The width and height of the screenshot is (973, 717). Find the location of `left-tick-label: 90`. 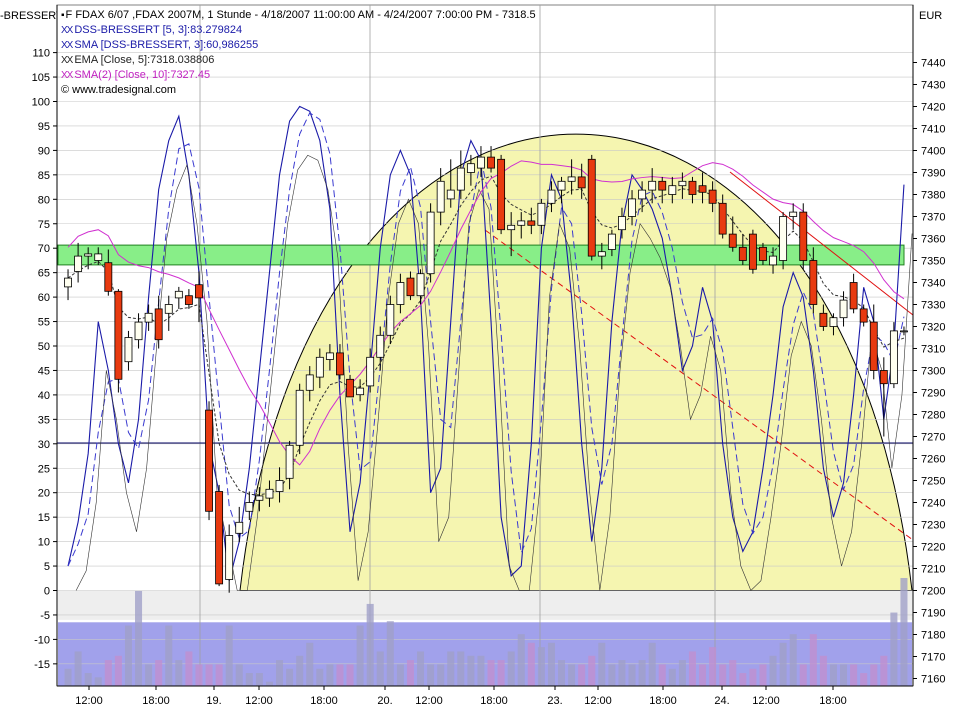

left-tick-label: 90 is located at coordinates (44, 151).